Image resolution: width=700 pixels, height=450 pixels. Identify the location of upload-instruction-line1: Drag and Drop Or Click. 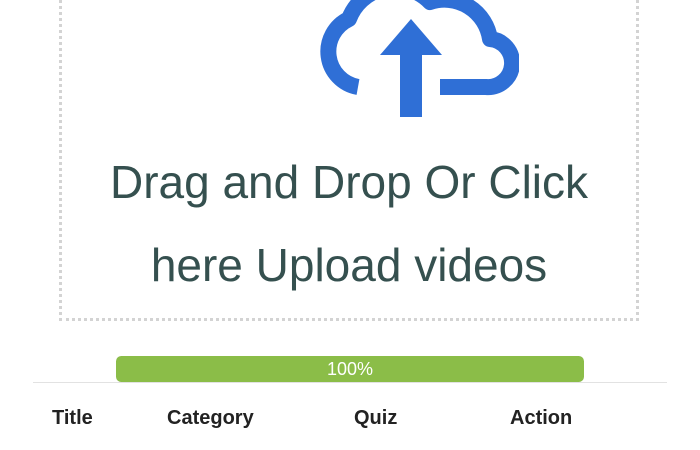
(349, 182).